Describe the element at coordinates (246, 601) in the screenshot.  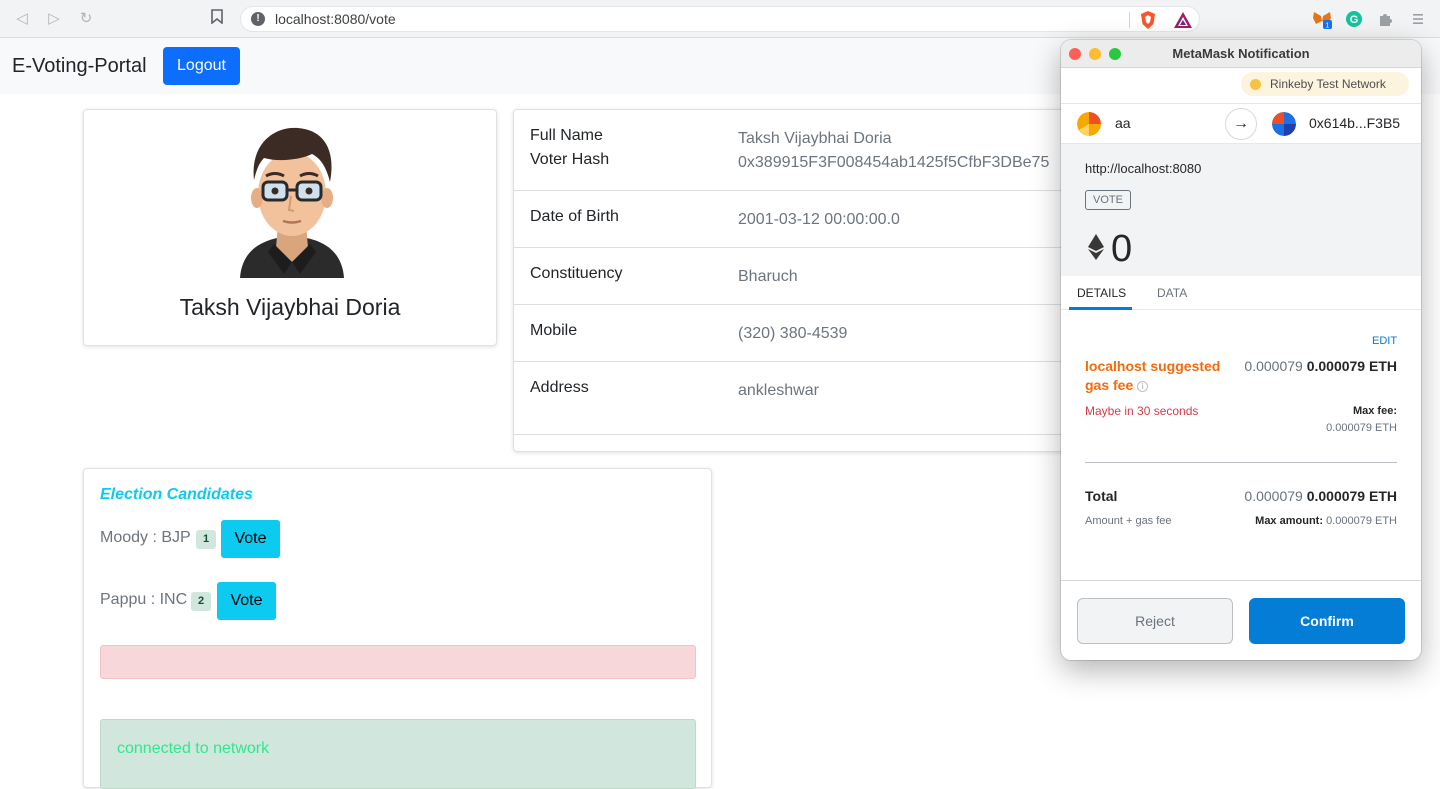
I see `vote-button-candidate-2: Vote` at that location.